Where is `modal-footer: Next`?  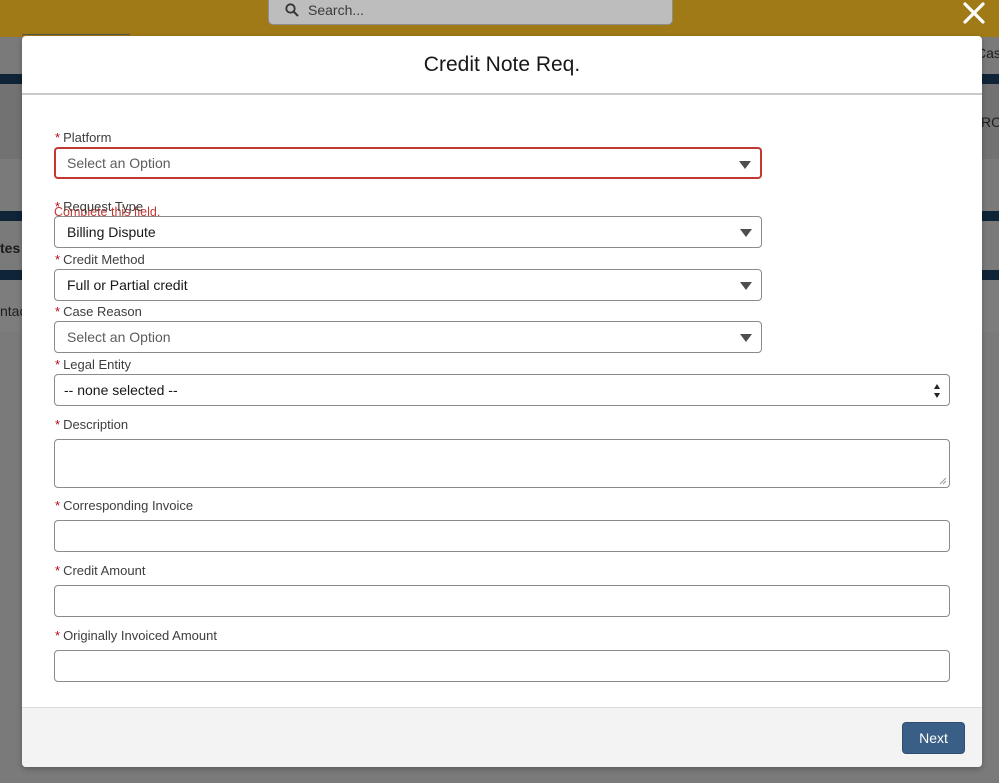 modal-footer: Next is located at coordinates (502, 737).